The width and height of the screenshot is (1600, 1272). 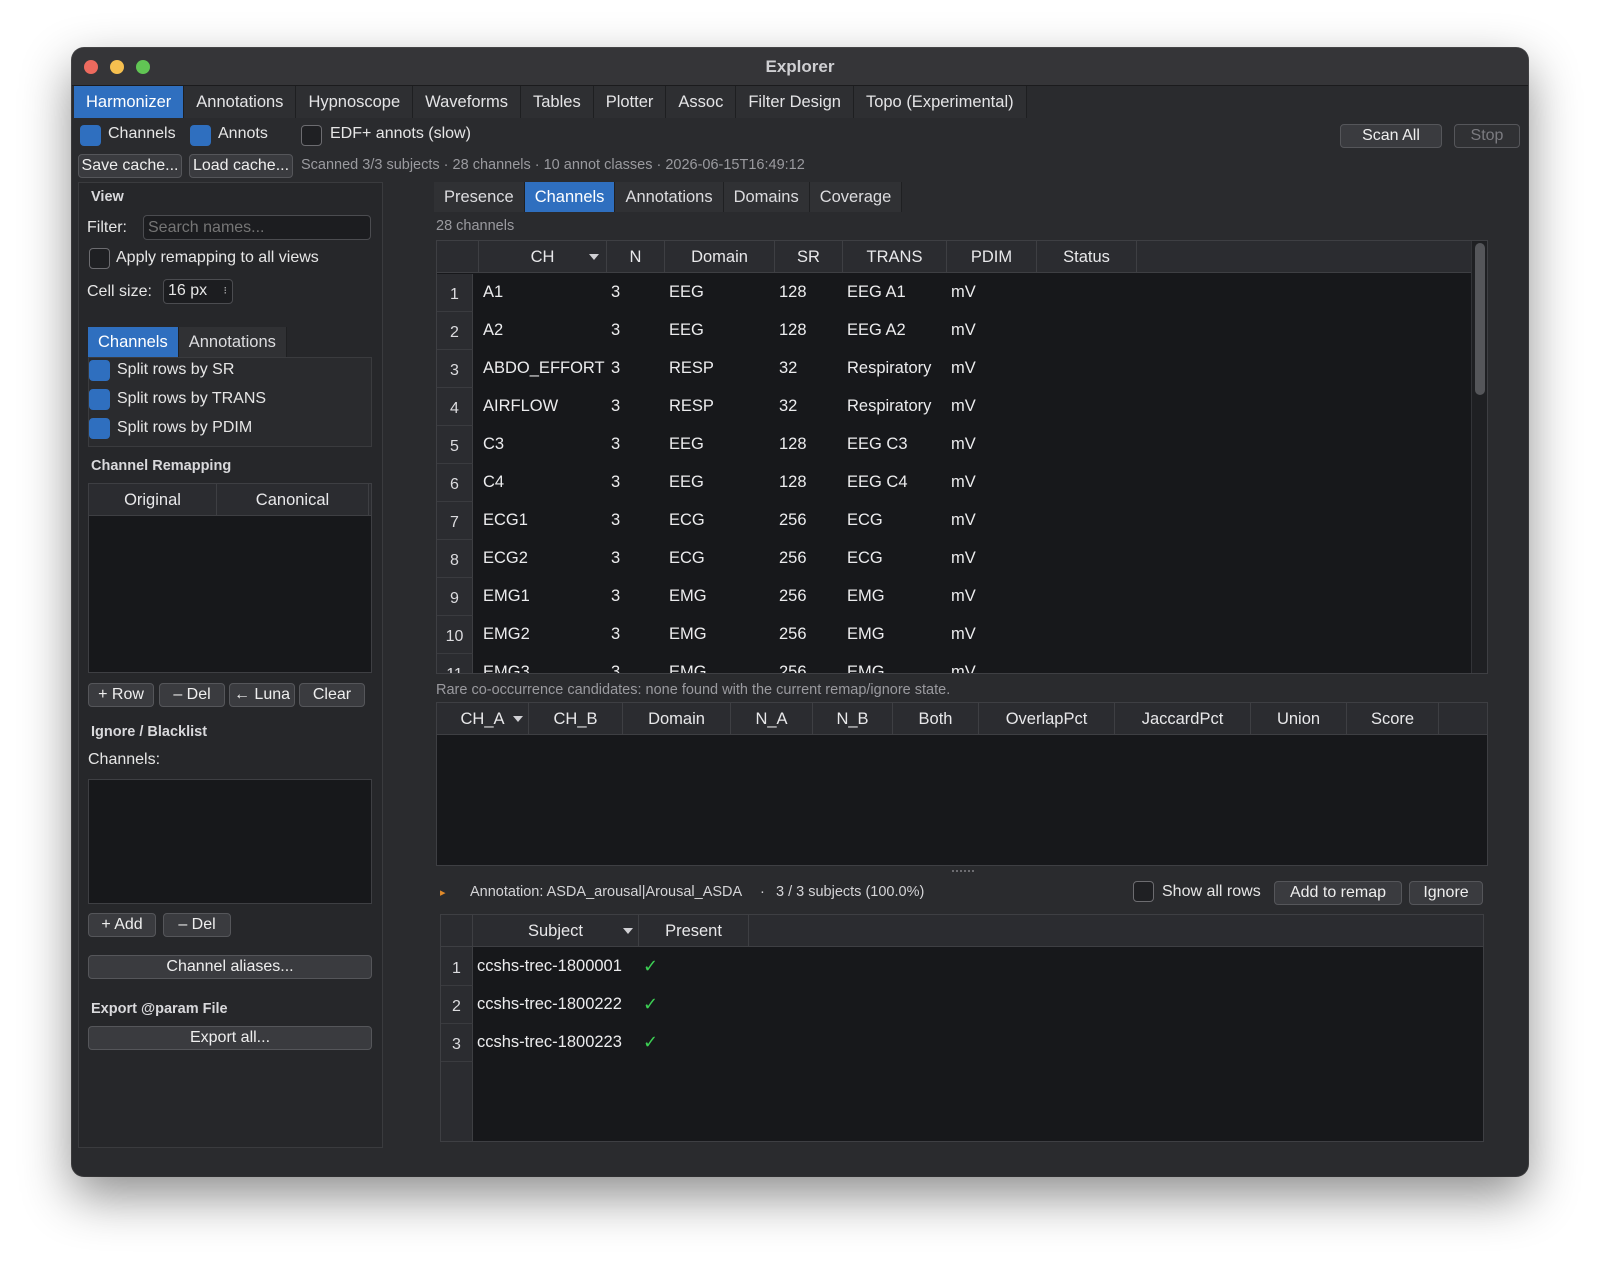 I want to click on tab-channels: Channels, so click(x=570, y=197).